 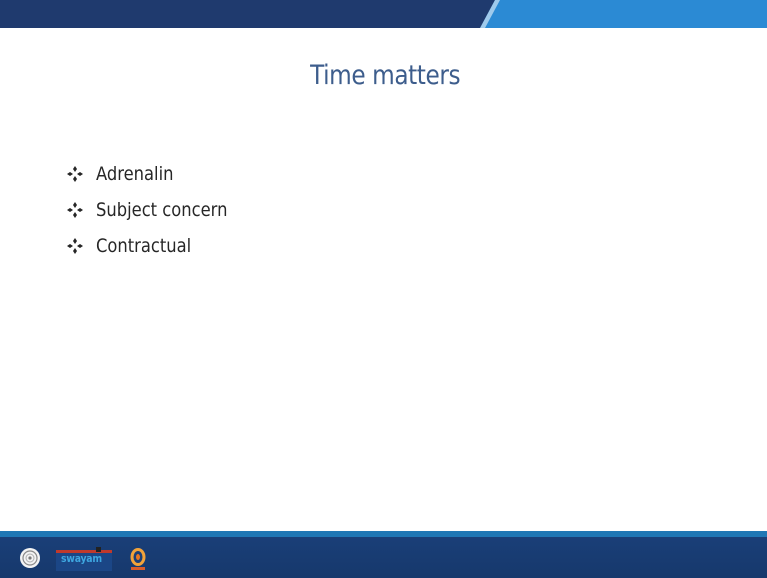 What do you see at coordinates (81, 558) in the screenshot?
I see `swayam-logo-text: swayam` at bounding box center [81, 558].